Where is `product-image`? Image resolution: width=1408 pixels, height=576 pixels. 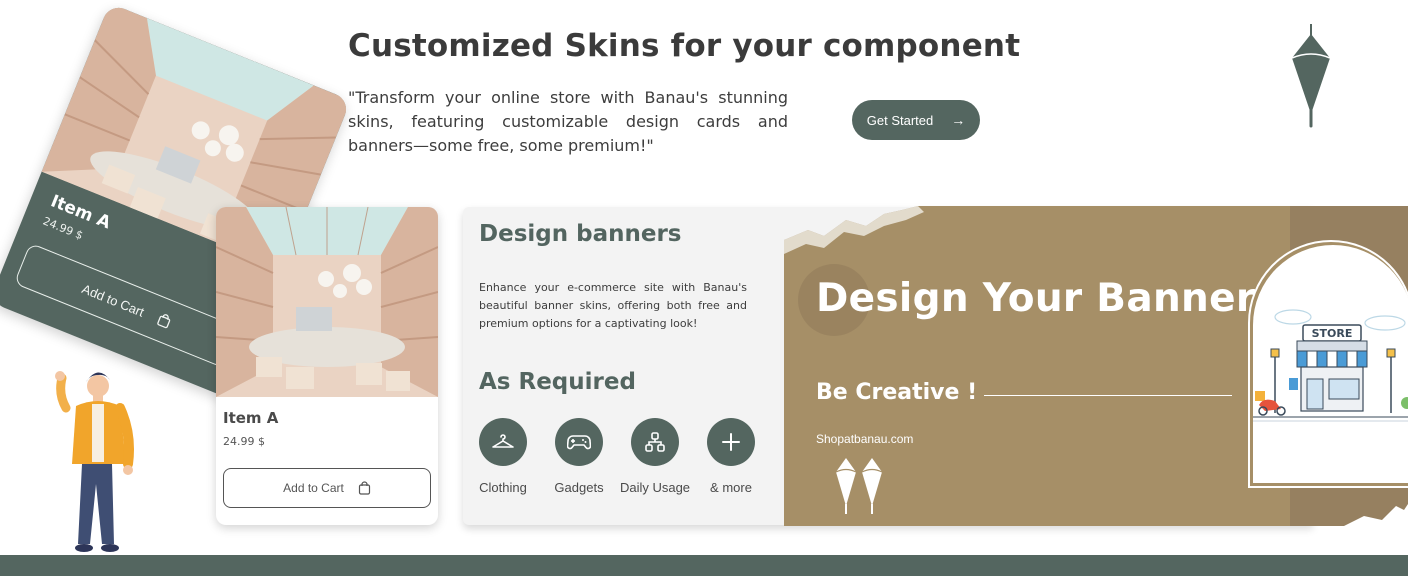 product-image is located at coordinates (327, 302).